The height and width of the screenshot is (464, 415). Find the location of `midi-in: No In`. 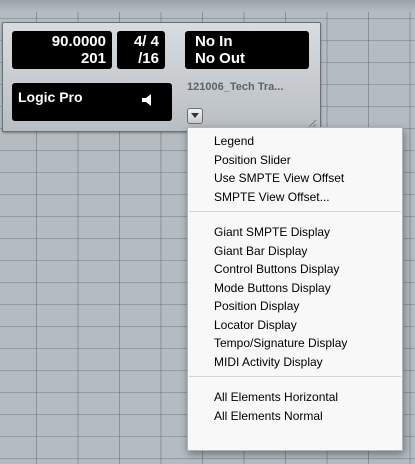

midi-in: No In is located at coordinates (214, 41).